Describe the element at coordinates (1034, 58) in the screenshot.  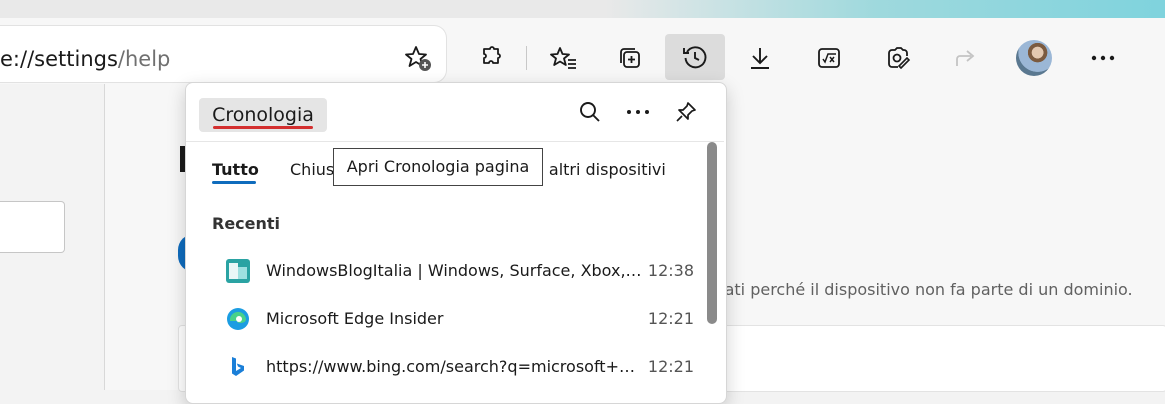
I see `avatar` at that location.